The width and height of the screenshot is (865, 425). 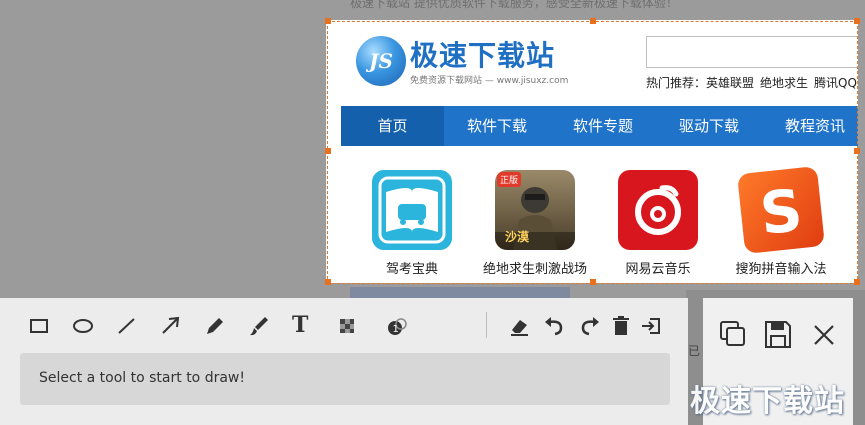 I want to click on text-tool-icon: T, so click(x=303, y=325).